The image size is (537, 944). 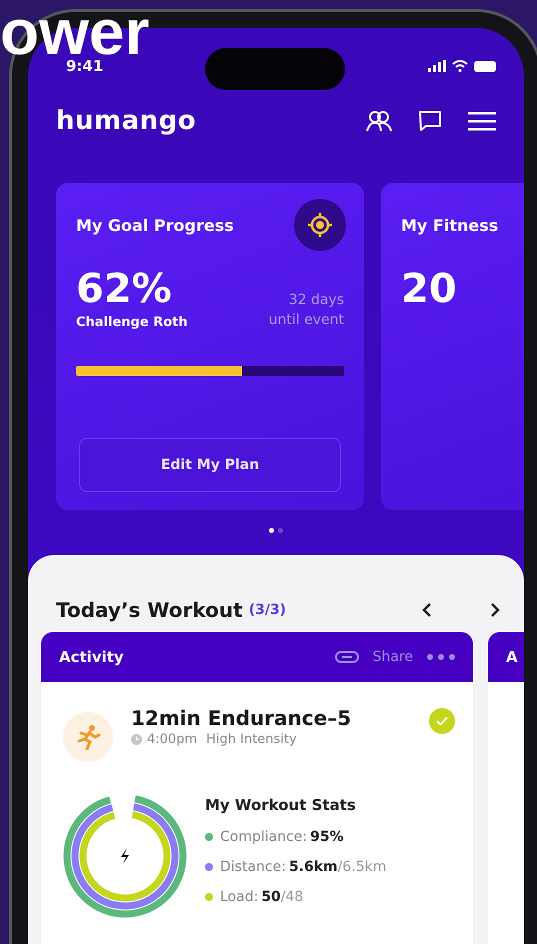 I want to click on menu-button, so click(x=482, y=121).